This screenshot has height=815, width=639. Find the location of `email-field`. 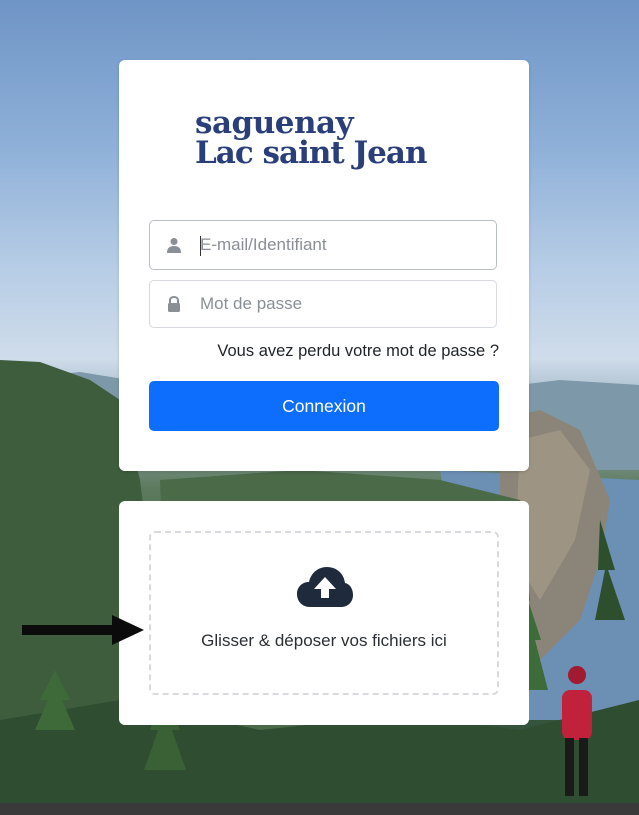

email-field is located at coordinates (323, 245).